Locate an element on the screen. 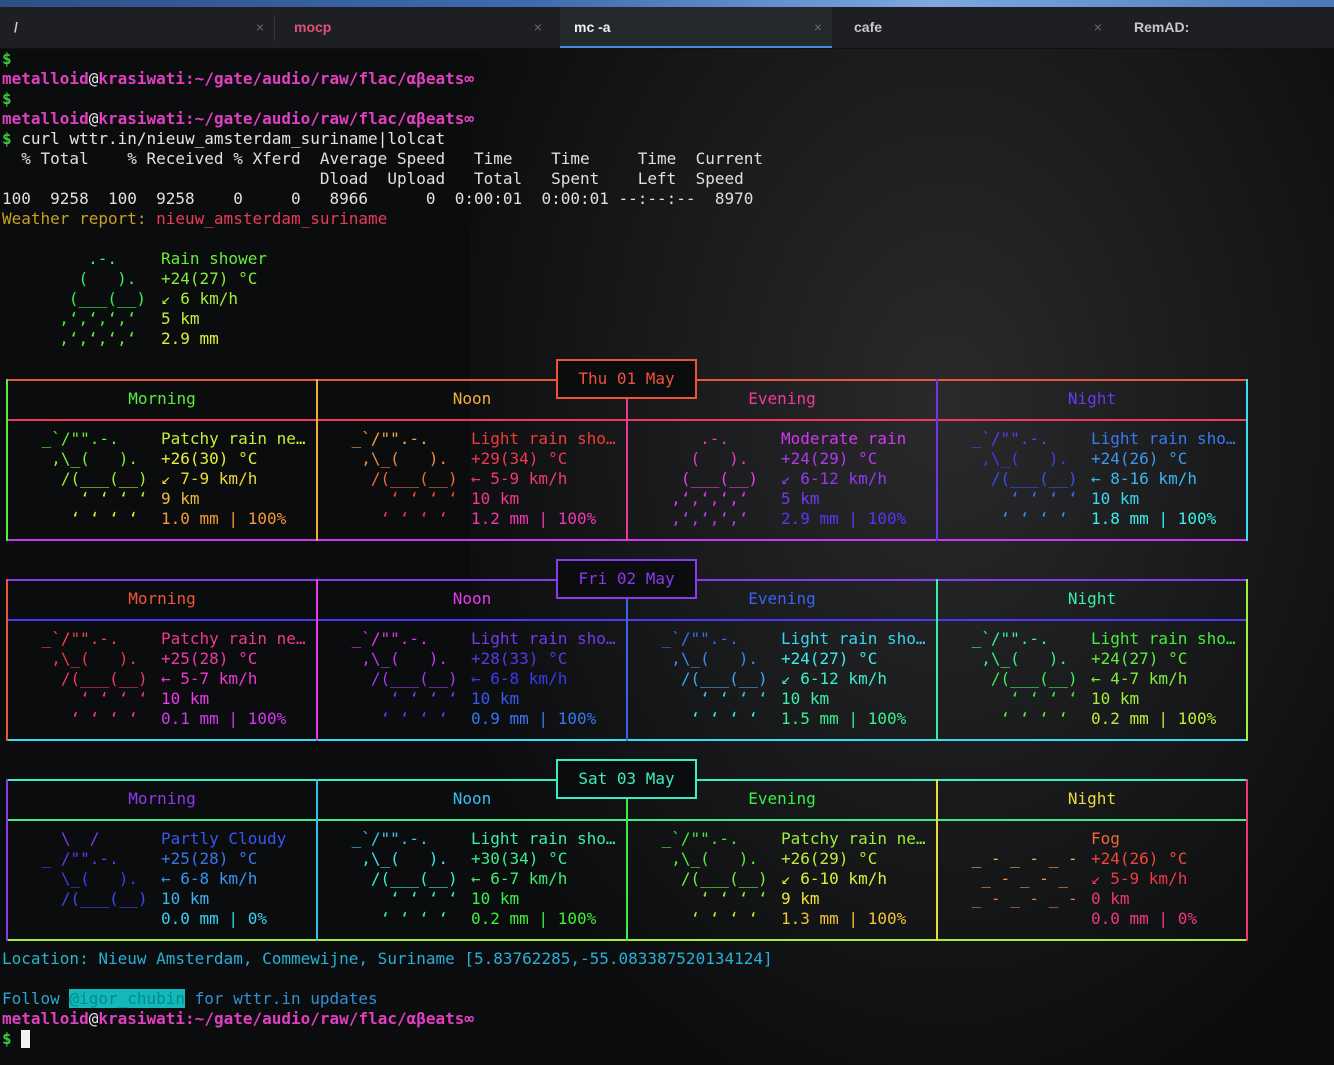 This screenshot has width=1334, height=1065. forecast-line: 0.9 mm | 100% is located at coordinates (534, 718).